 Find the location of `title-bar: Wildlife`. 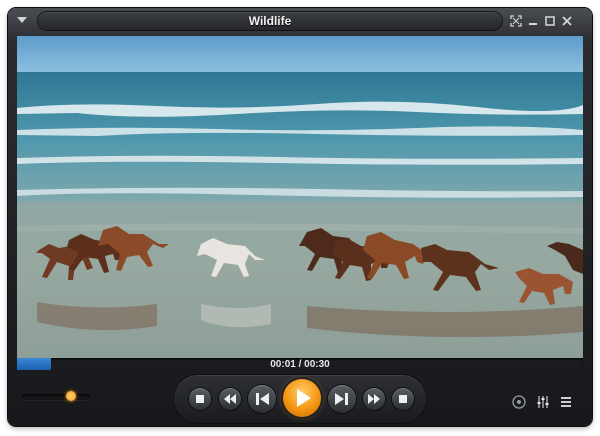

title-bar: Wildlife is located at coordinates (300, 21).